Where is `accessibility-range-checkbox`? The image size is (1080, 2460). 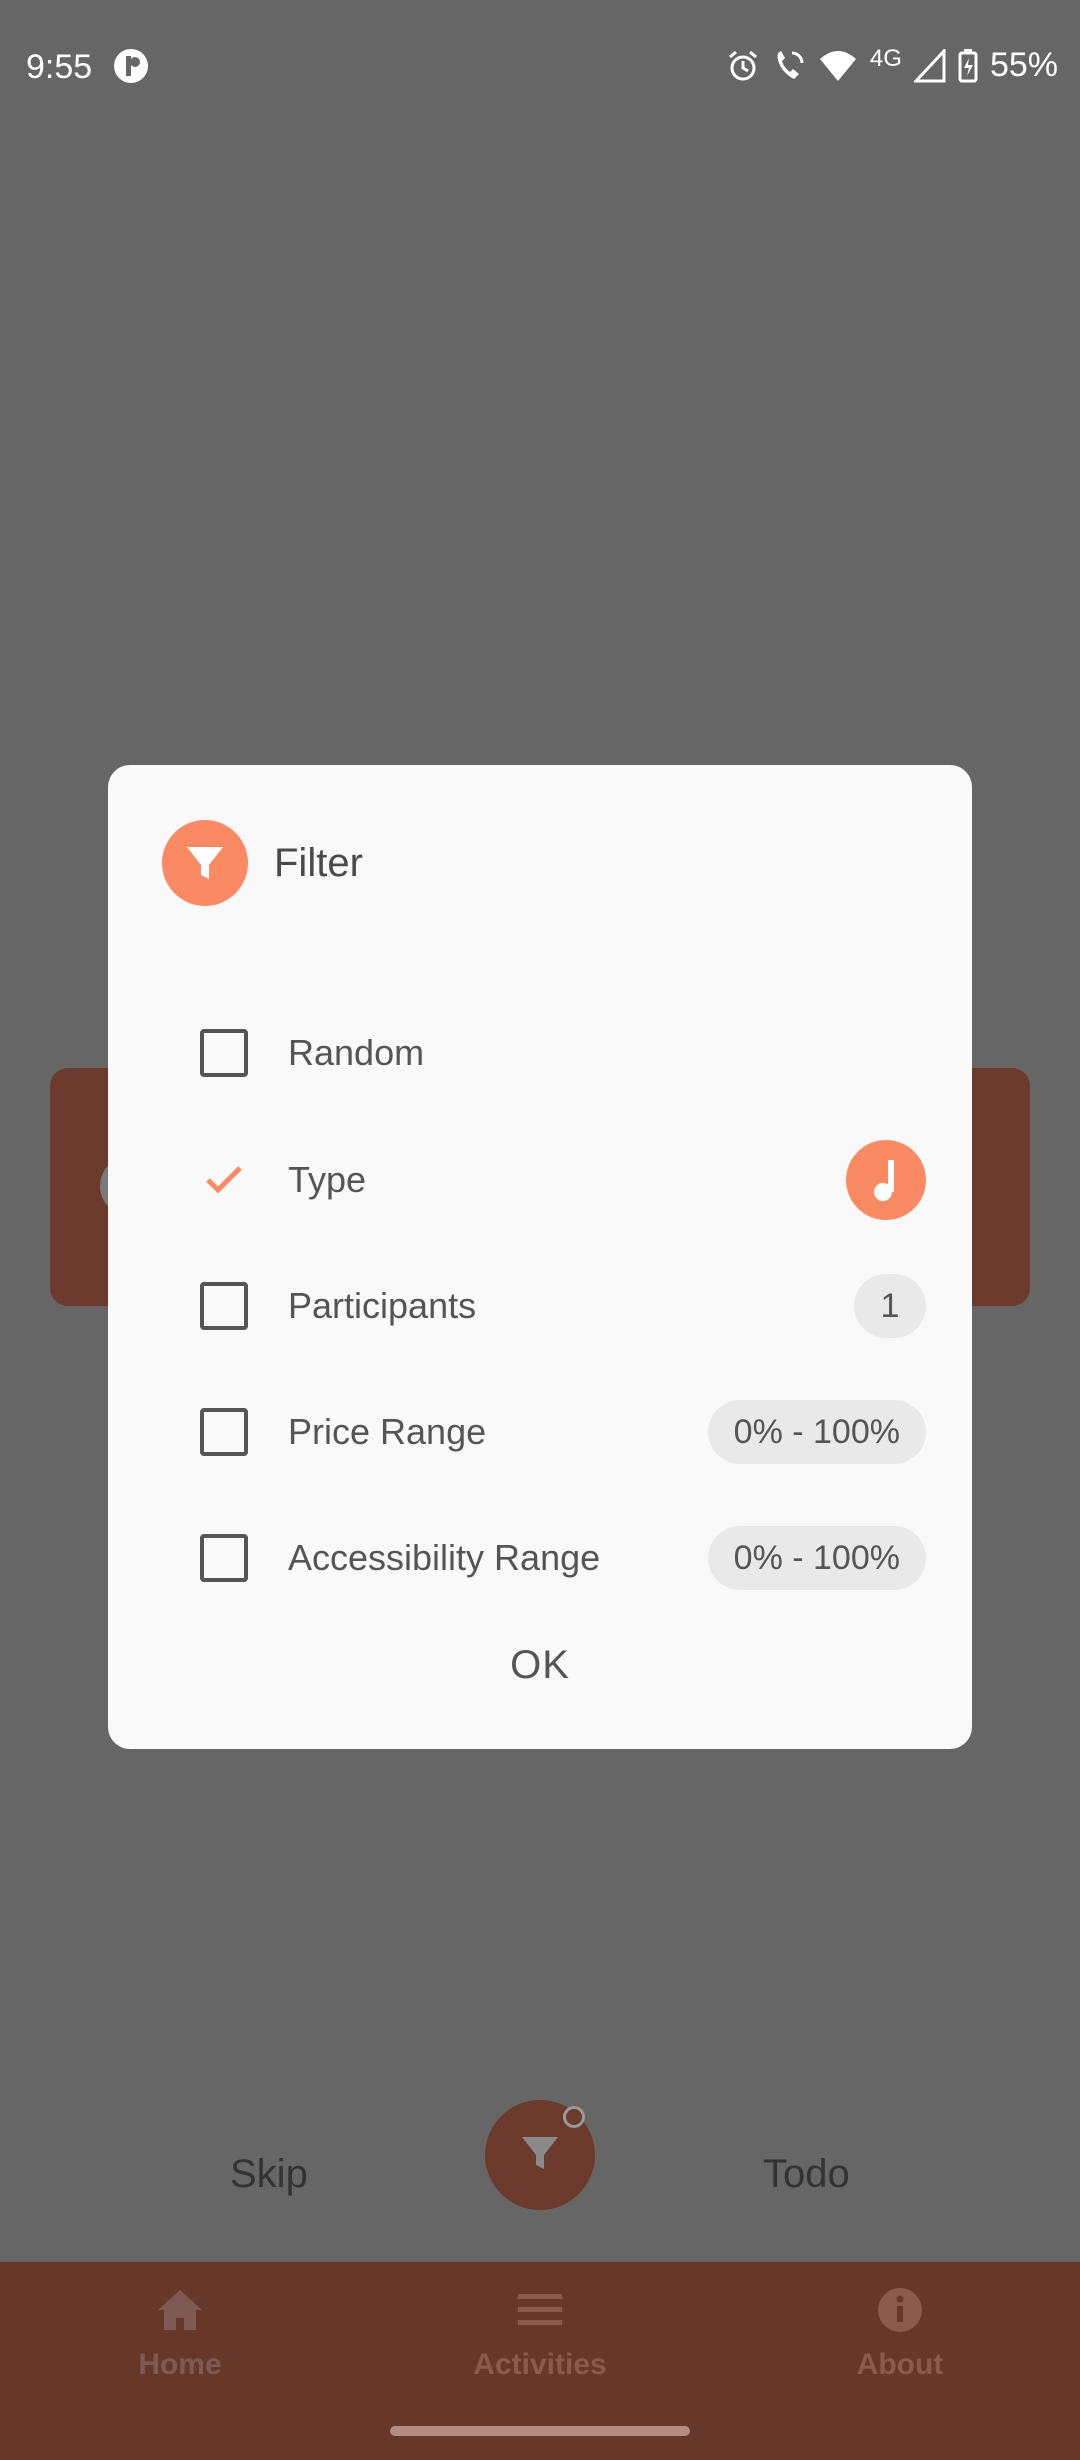 accessibility-range-checkbox is located at coordinates (224, 1558).